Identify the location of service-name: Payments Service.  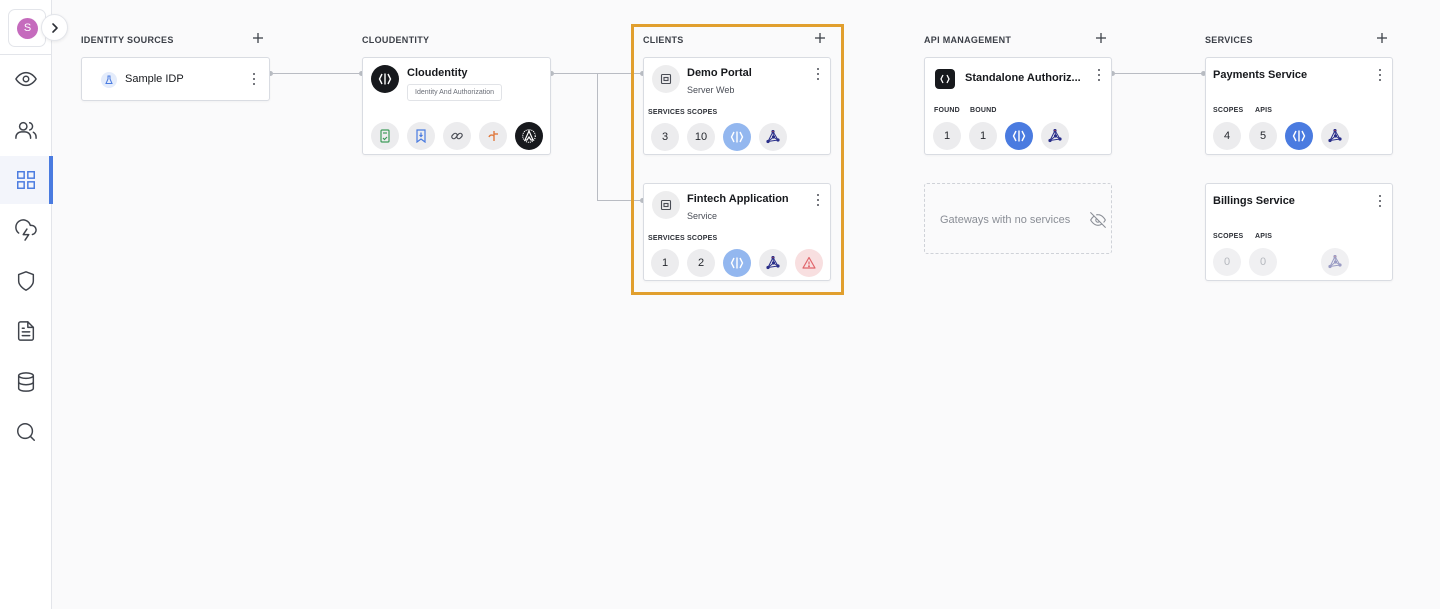
(1260, 75).